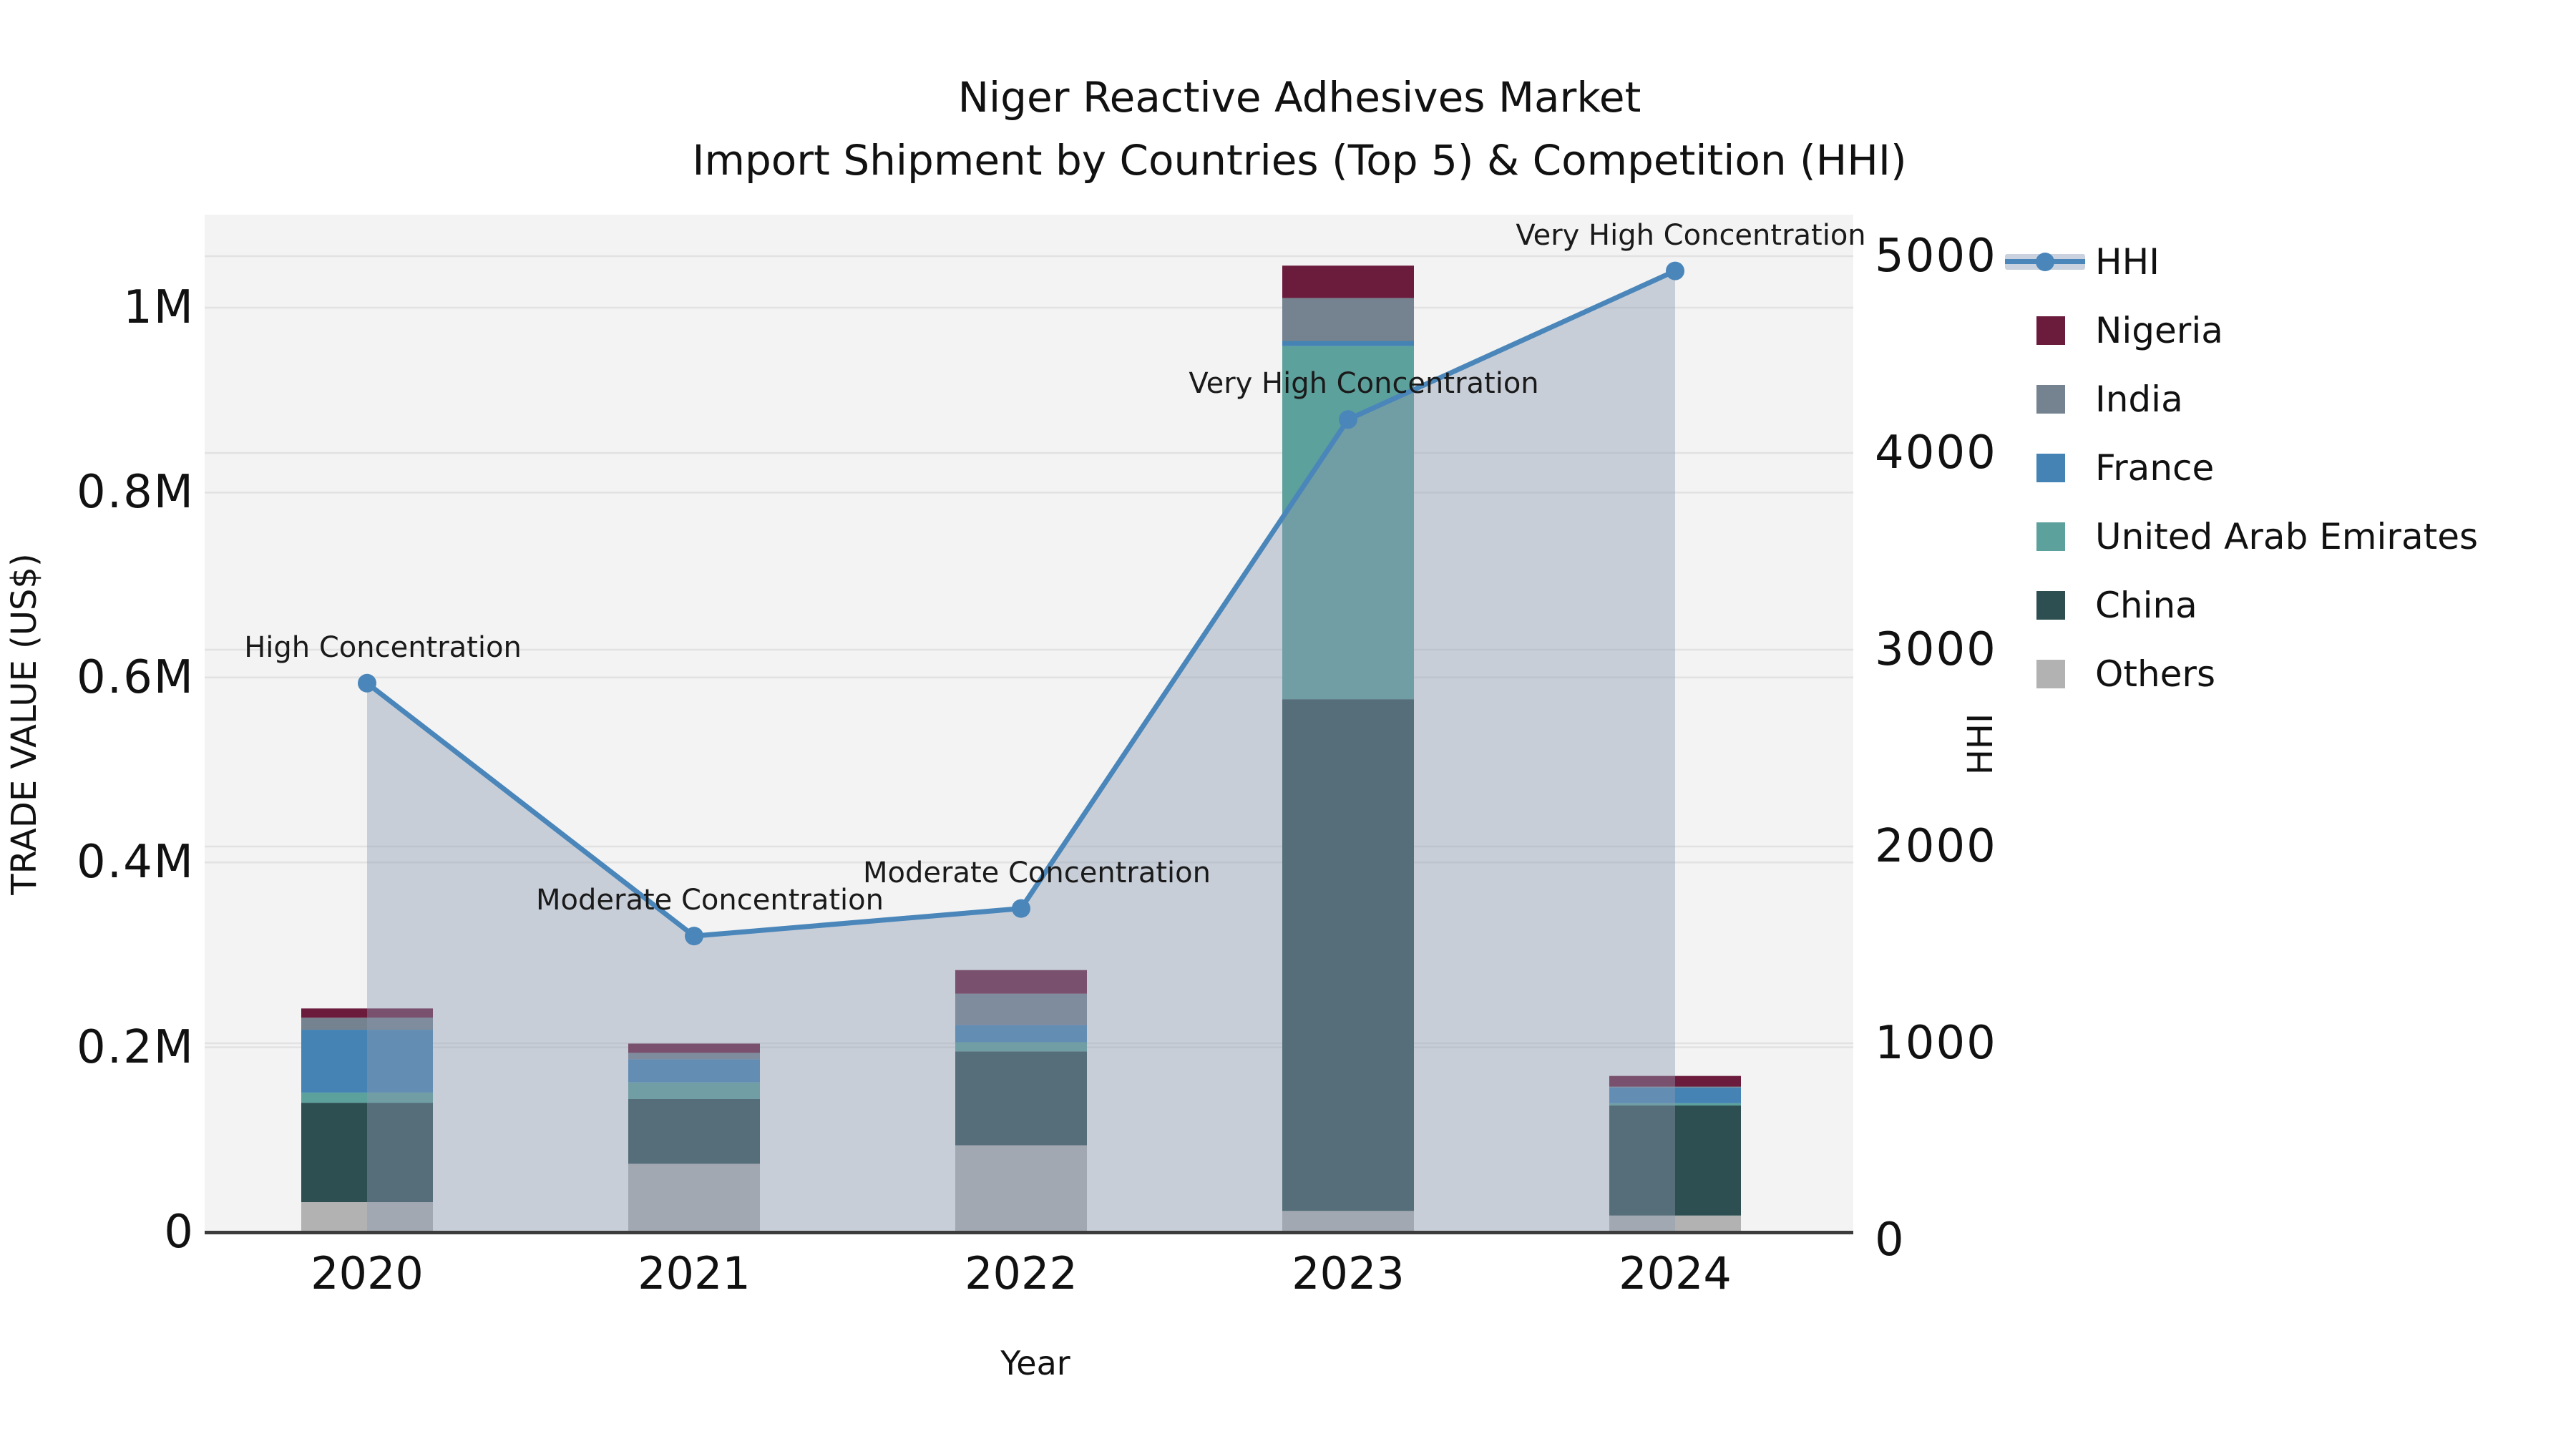  I want to click on x-tick-2022: 2022, so click(1021, 1273).